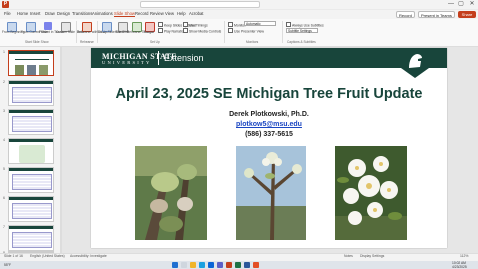  I want to click on maximize-button: ▢, so click(461, 4).